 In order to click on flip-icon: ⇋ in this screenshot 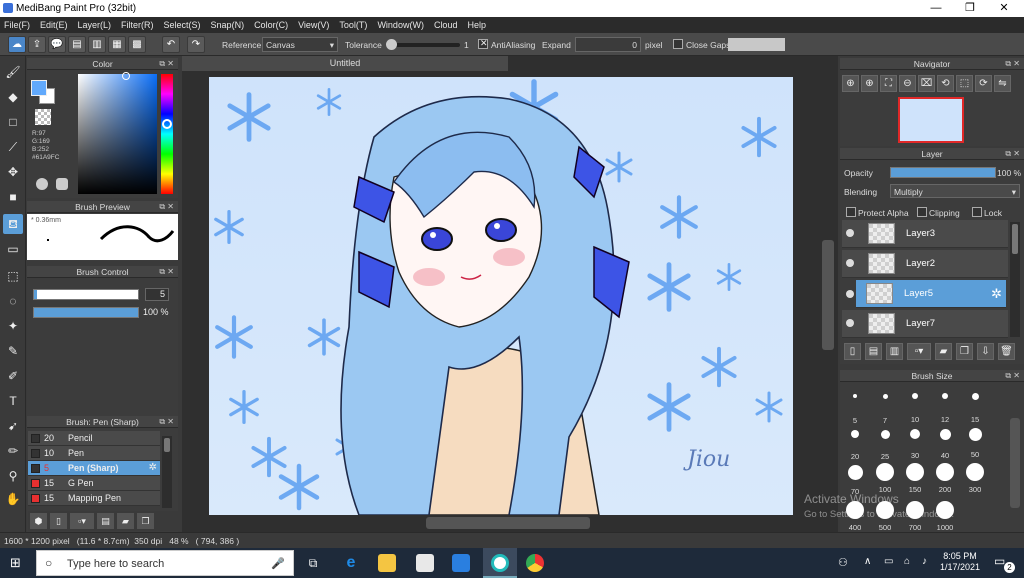, I will do `click(1002, 83)`.